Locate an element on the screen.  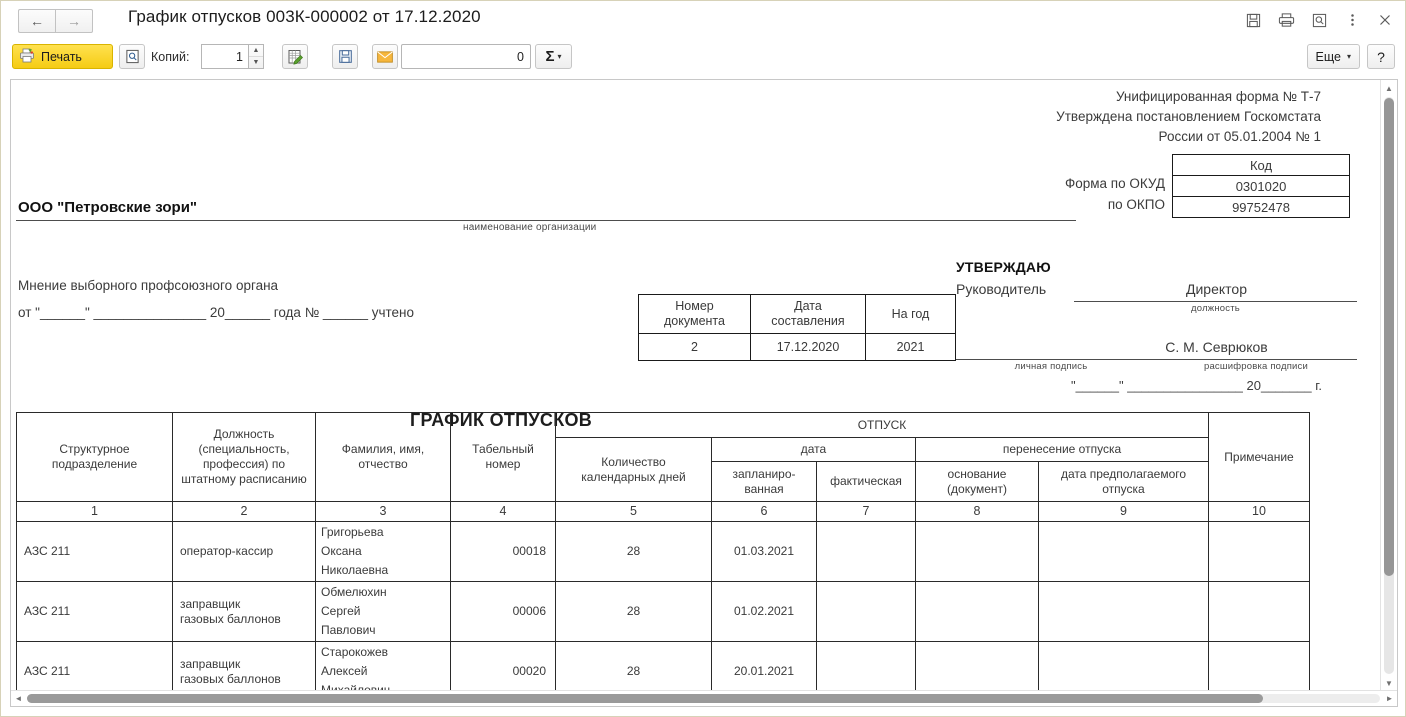
col-num-7: 7 is located at coordinates (866, 511).